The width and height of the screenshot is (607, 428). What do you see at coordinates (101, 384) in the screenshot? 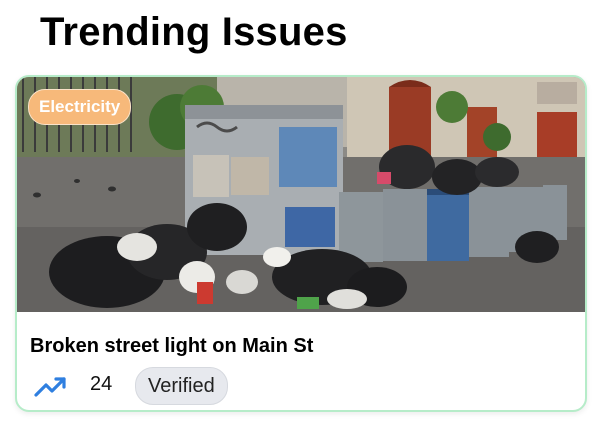
I see `vote-count: 24` at bounding box center [101, 384].